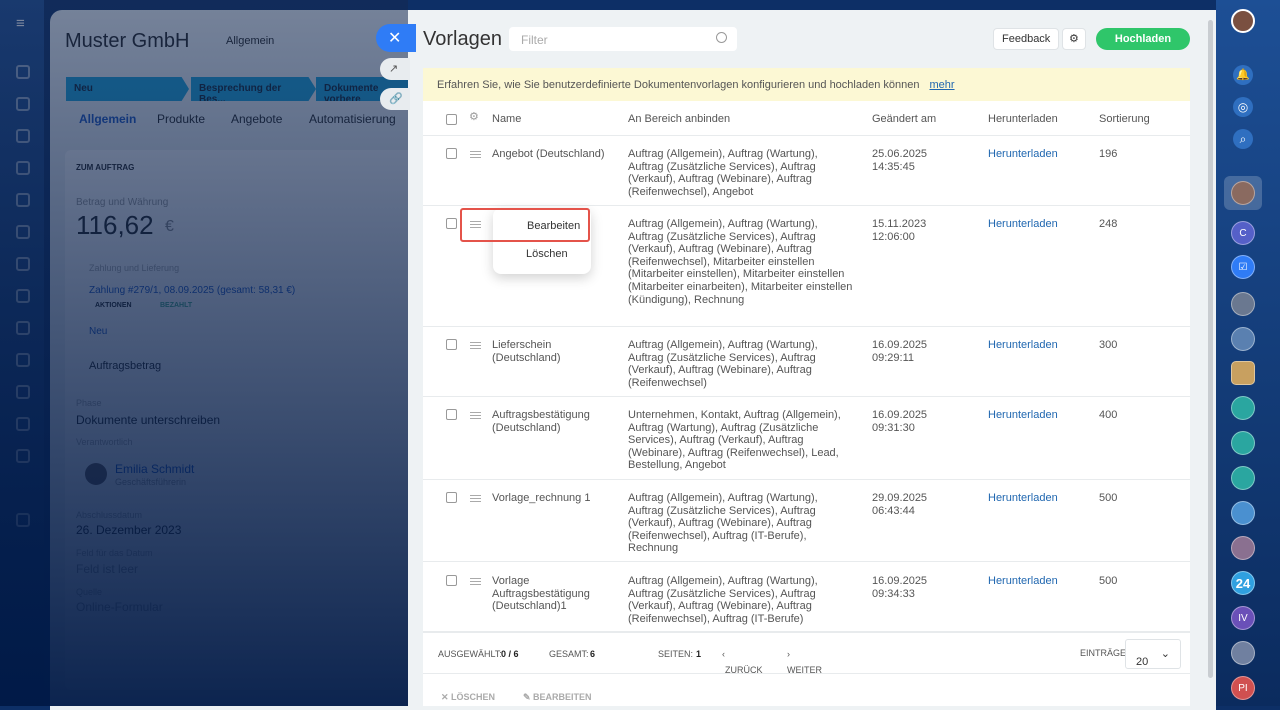 This screenshot has width=1280, height=710. What do you see at coordinates (1143, 39) in the screenshot?
I see `upload-button: Hochladen` at bounding box center [1143, 39].